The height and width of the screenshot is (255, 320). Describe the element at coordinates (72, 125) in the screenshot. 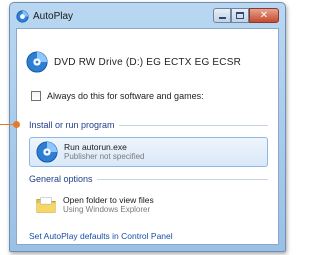

I see `install-section-title: Install or run program` at that location.